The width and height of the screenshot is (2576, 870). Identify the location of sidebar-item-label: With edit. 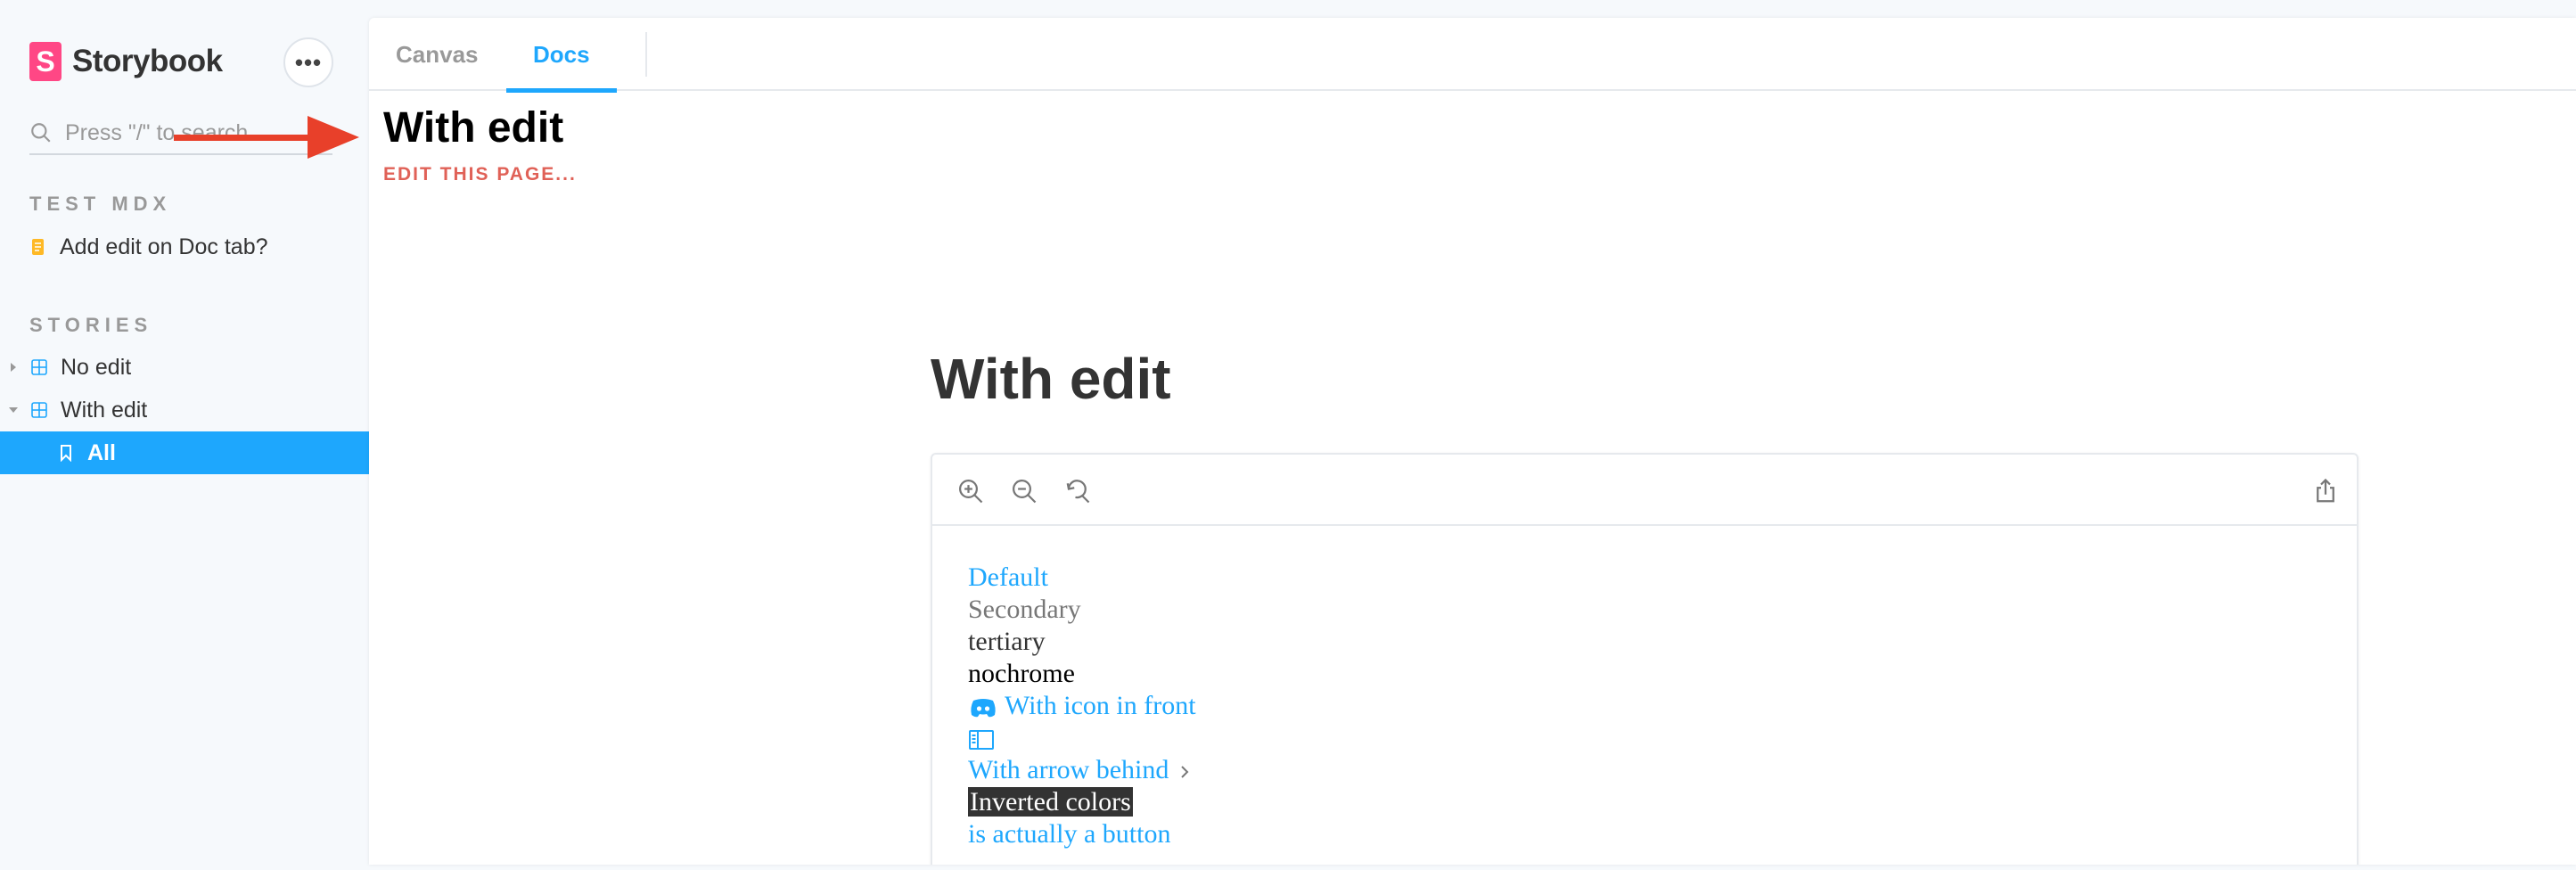
(105, 410).